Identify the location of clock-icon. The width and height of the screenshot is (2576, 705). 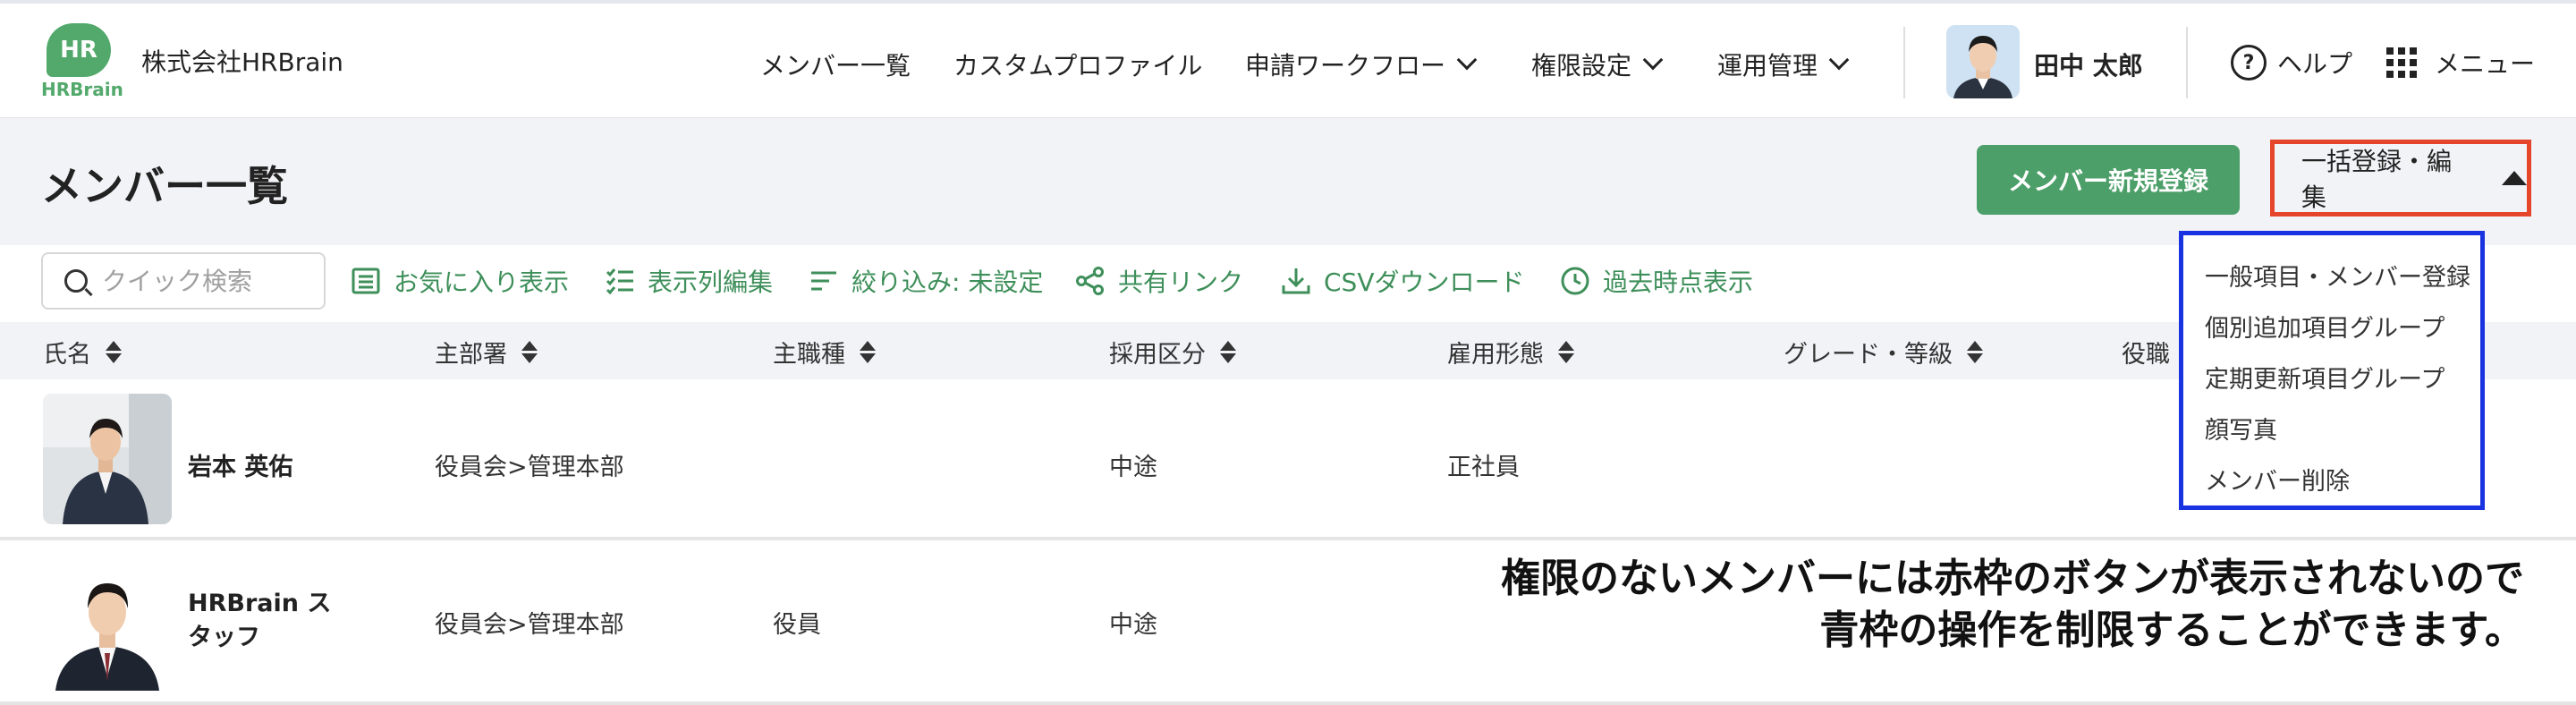
(1575, 281).